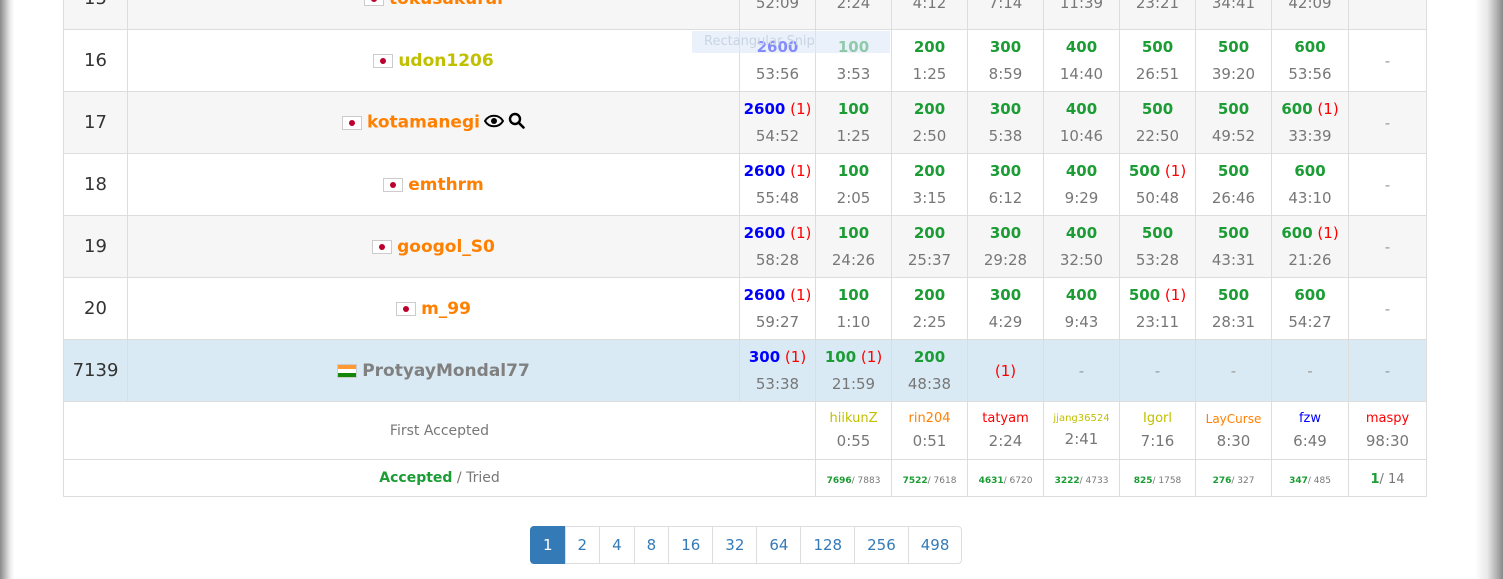 This screenshot has height=579, width=1503. I want to click on task-time: 2:24, so click(853, 6).